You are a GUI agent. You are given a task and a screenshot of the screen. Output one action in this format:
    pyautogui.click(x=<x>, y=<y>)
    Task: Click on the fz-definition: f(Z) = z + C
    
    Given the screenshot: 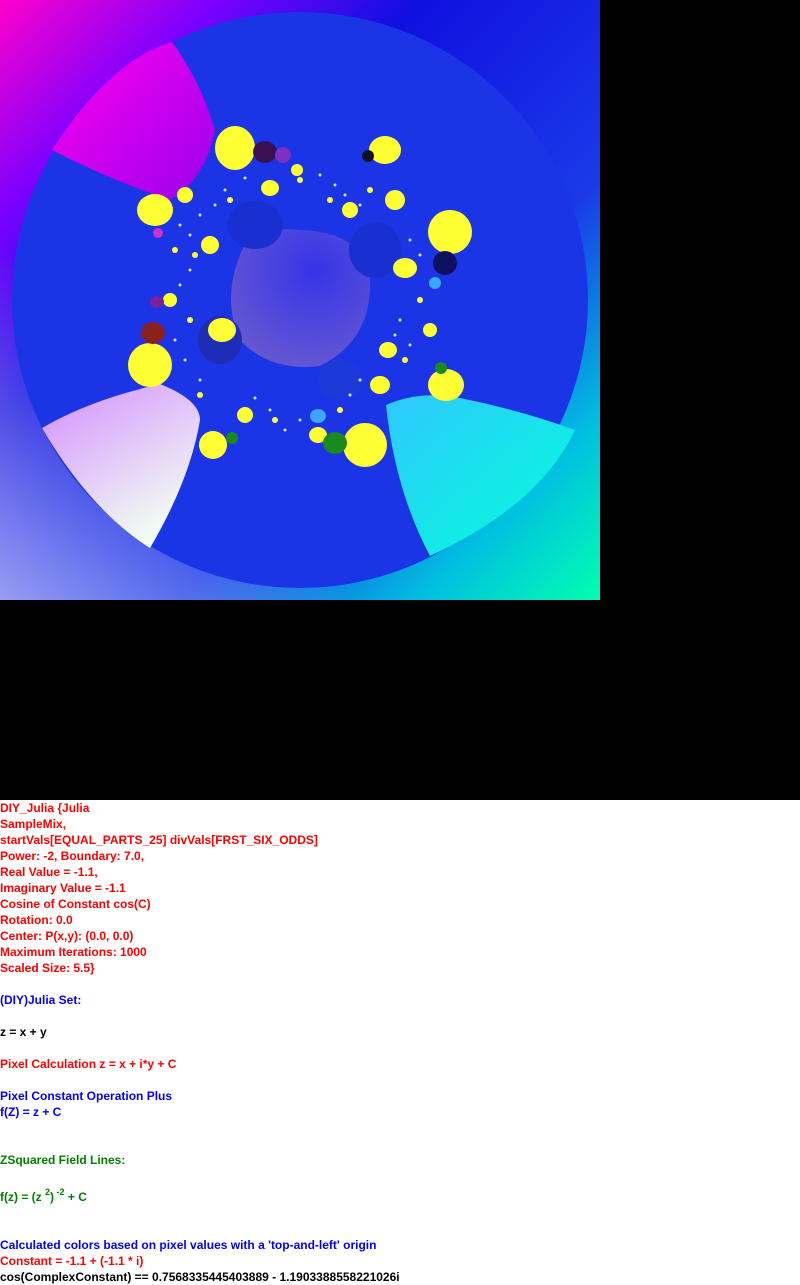 What is the action you would take?
    pyautogui.click(x=31, y=1112)
    